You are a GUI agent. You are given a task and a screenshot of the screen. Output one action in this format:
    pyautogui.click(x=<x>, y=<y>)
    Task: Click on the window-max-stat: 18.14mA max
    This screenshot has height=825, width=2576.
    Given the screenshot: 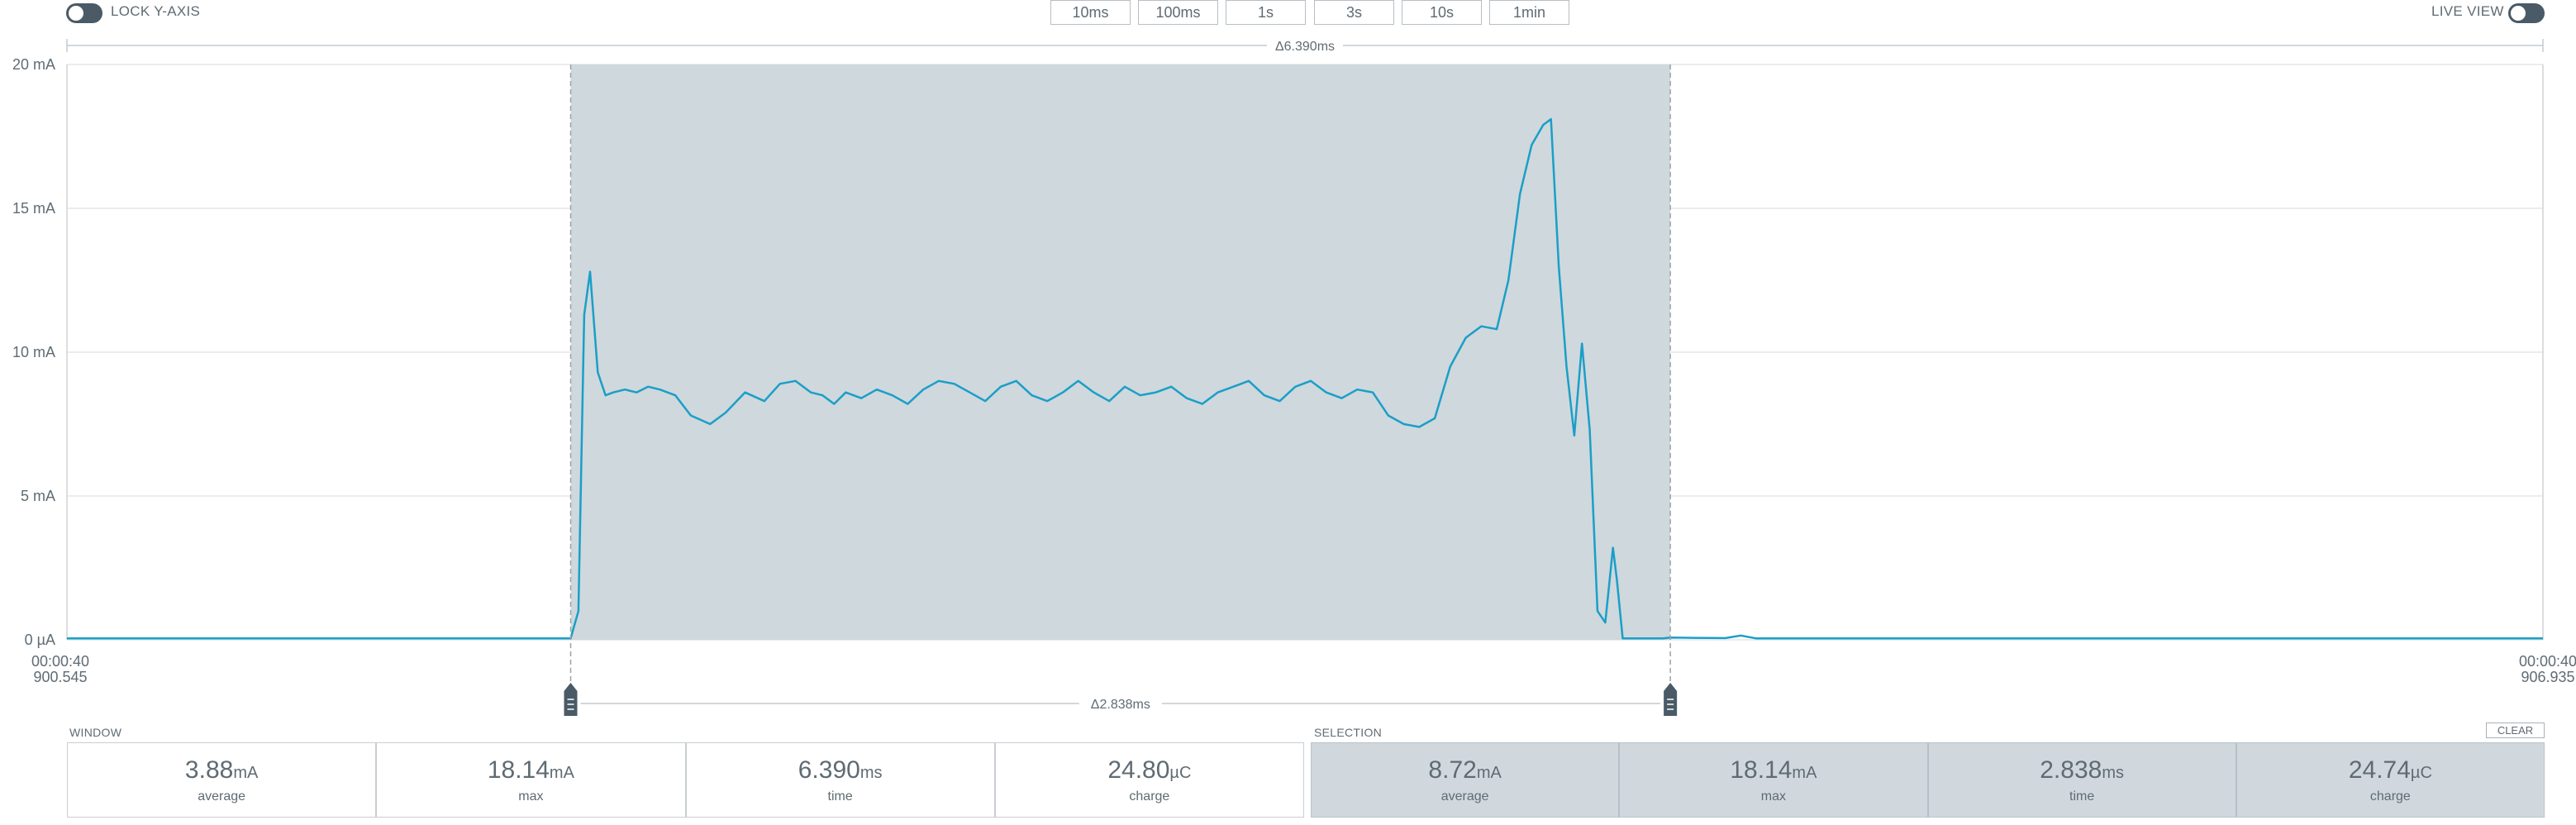 What is the action you would take?
    pyautogui.click(x=532, y=780)
    